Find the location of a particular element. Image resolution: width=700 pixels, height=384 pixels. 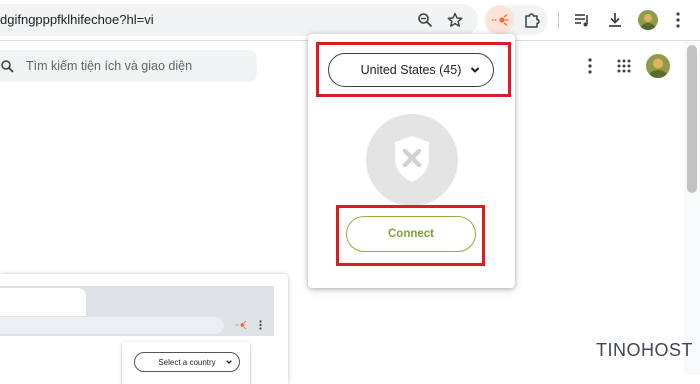

more-vert-icon-page is located at coordinates (590, 66).